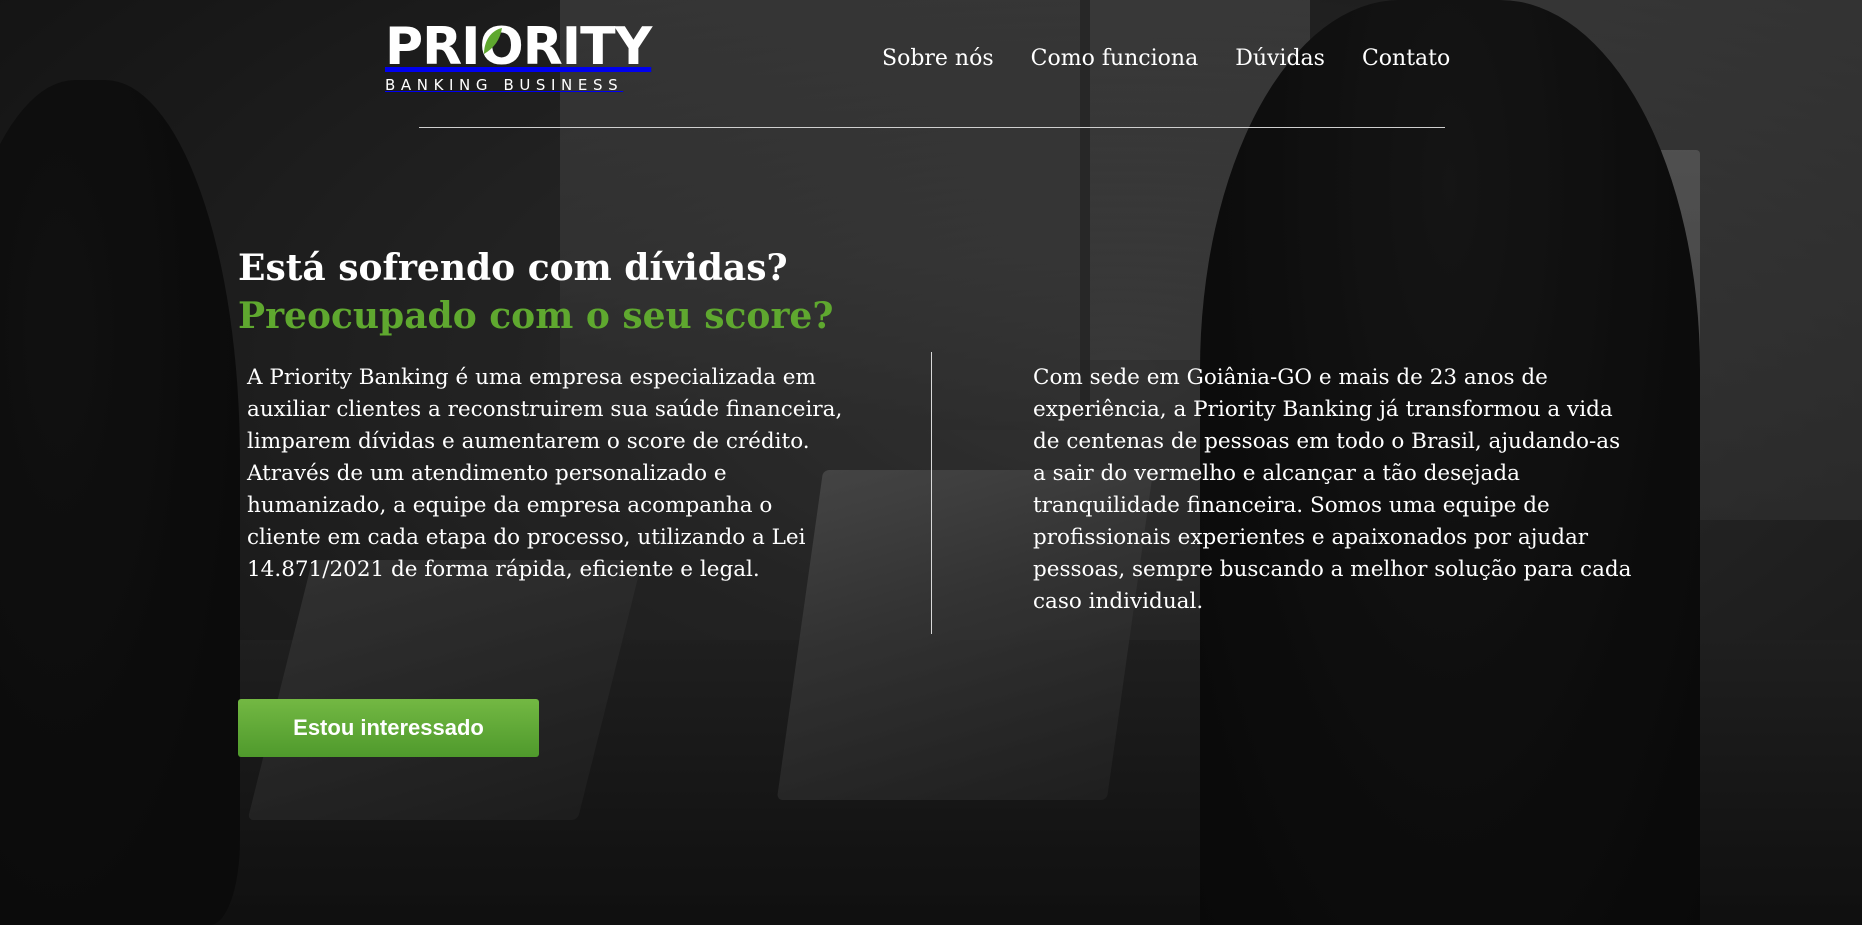 The width and height of the screenshot is (1862, 925). What do you see at coordinates (536, 316) in the screenshot?
I see `hero-subheadline: Preocupado com o seu score?` at bounding box center [536, 316].